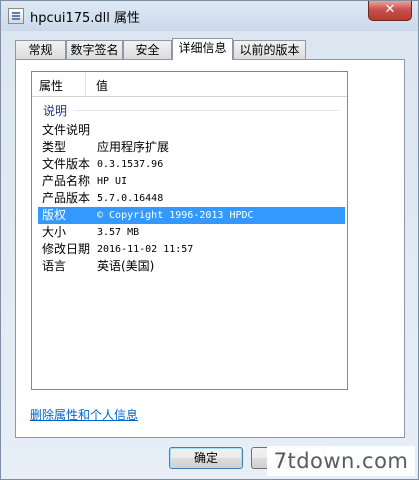  What do you see at coordinates (191, 266) in the screenshot?
I see `list-item: 语言 英语(美国)` at bounding box center [191, 266].